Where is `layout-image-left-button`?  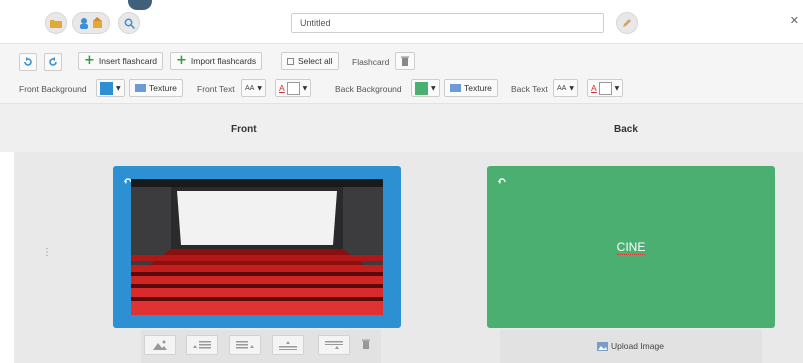
layout-image-left-button is located at coordinates (202, 345).